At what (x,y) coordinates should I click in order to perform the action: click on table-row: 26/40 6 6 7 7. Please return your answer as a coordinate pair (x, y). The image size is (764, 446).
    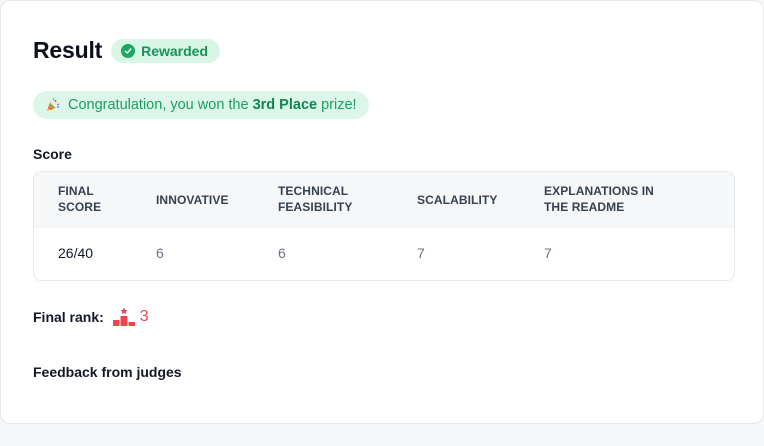
    Looking at the image, I should click on (384, 254).